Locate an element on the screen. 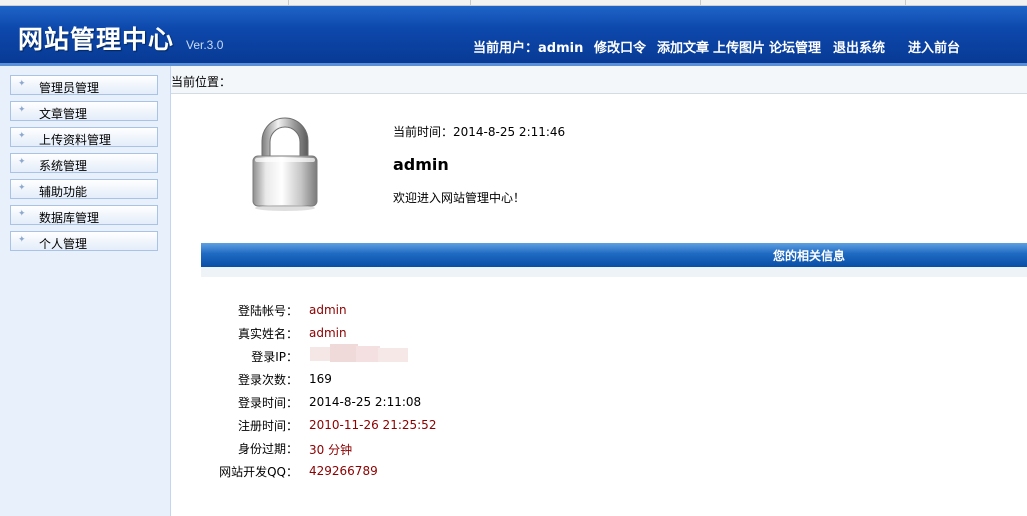 This screenshot has width=1027, height=516. nav-add-article: 添加文章 is located at coordinates (683, 46).